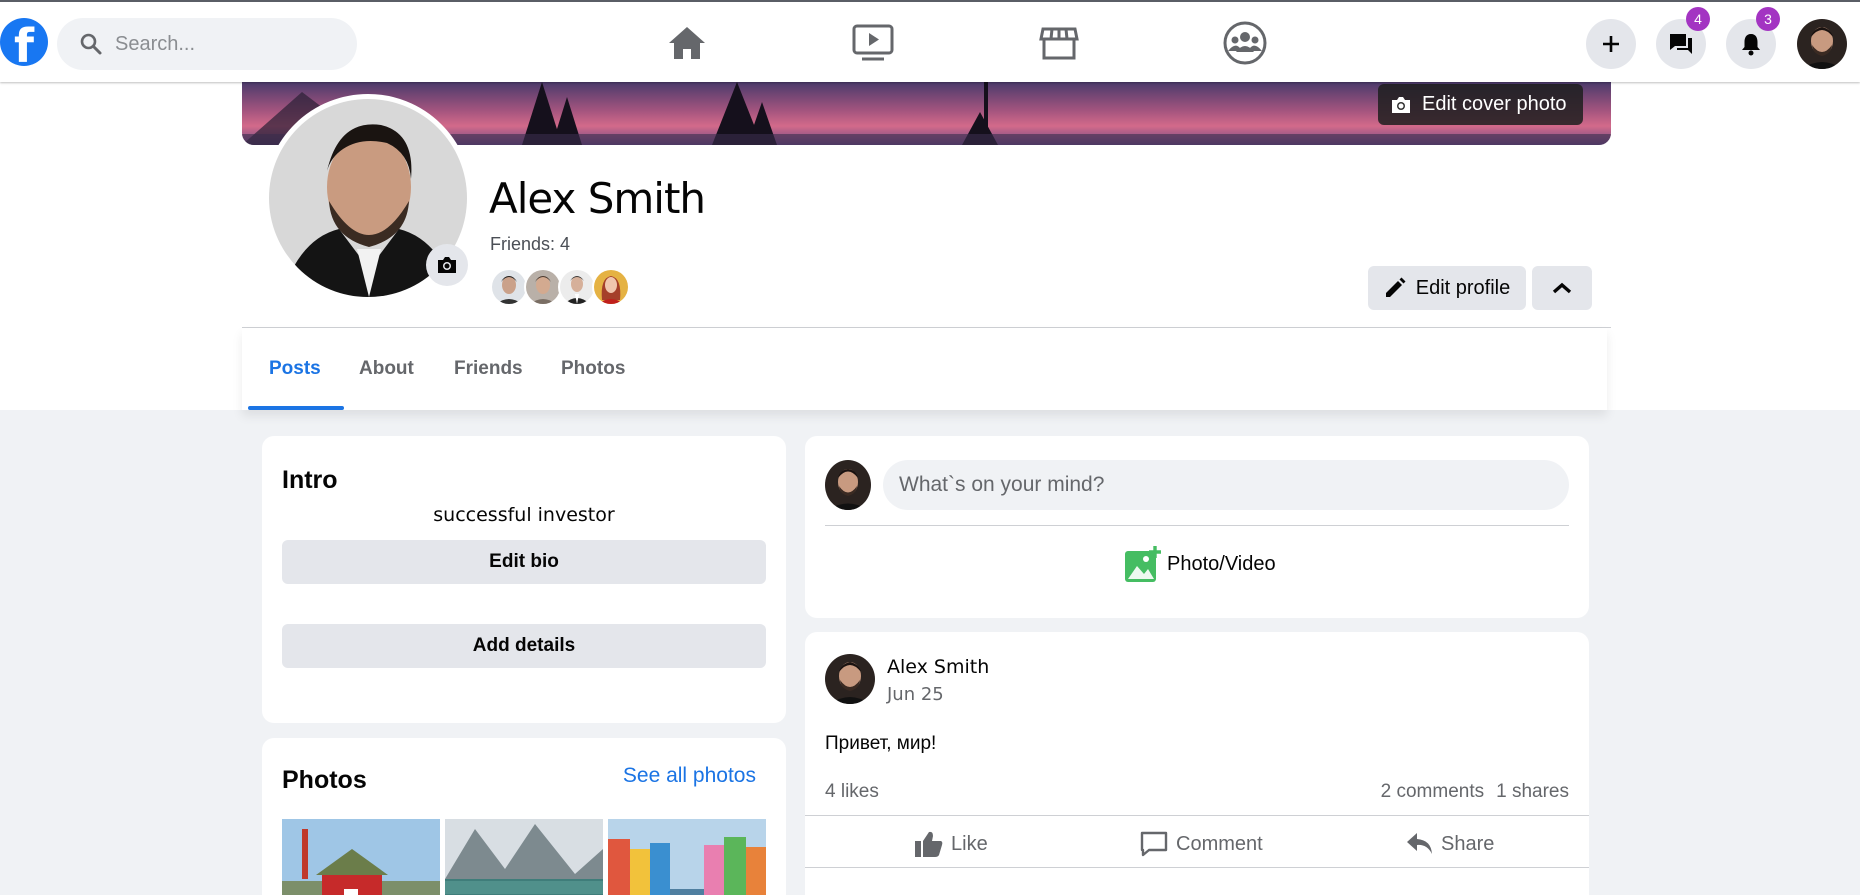  What do you see at coordinates (852, 792) in the screenshot?
I see `post-likes-count: 4 likes` at bounding box center [852, 792].